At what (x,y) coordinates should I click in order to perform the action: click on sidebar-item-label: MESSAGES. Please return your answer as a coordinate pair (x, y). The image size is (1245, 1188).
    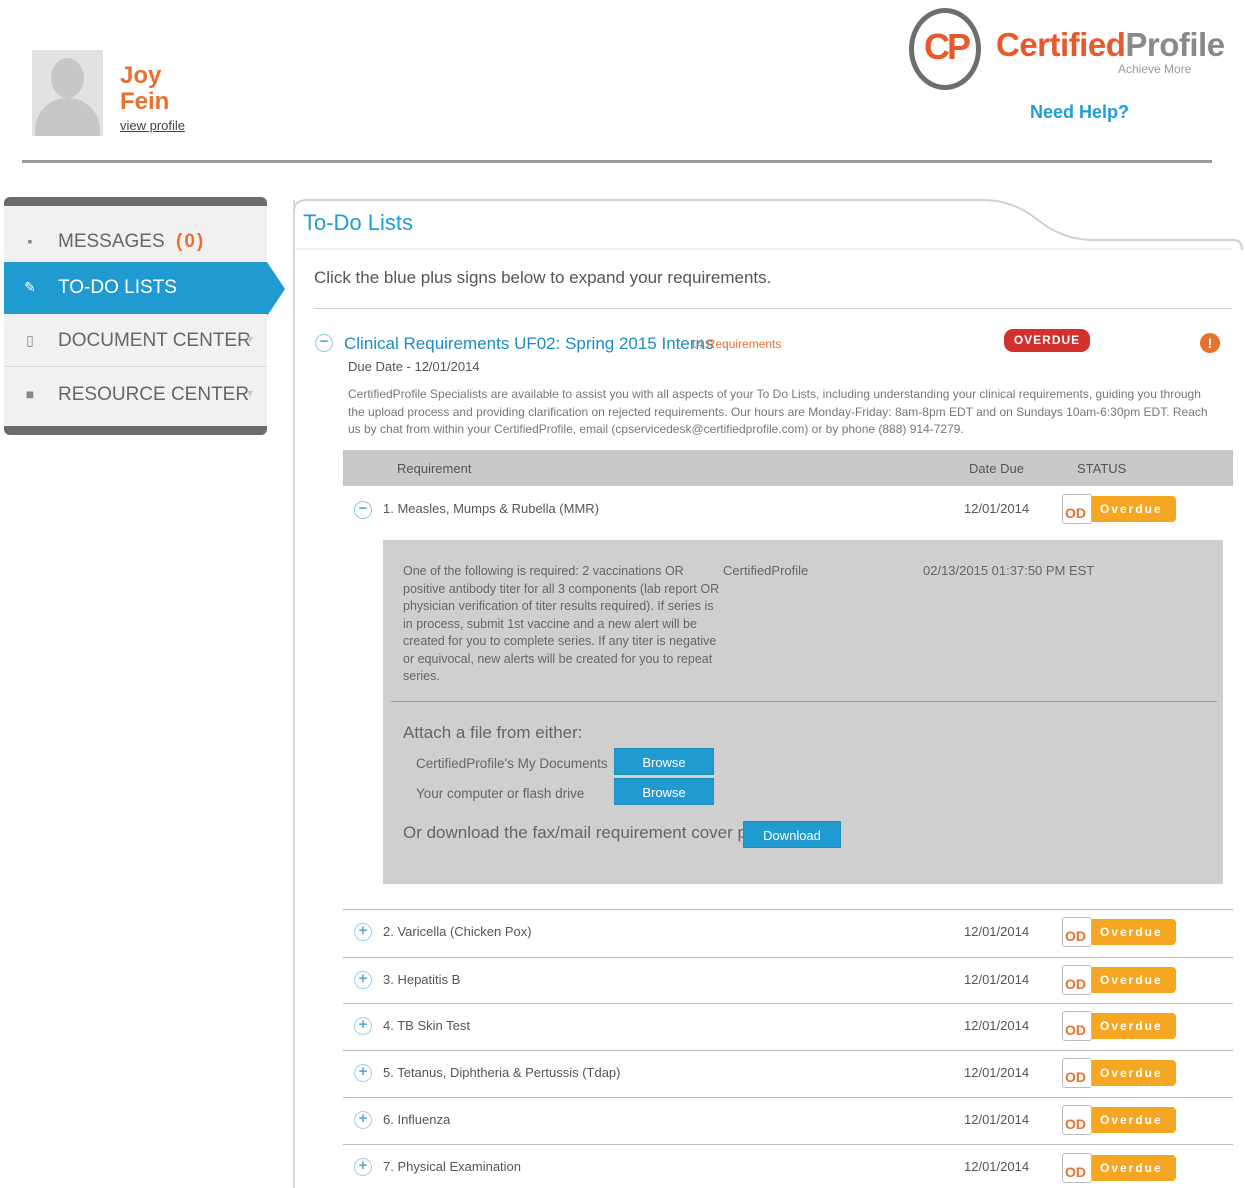
    Looking at the image, I should click on (111, 241).